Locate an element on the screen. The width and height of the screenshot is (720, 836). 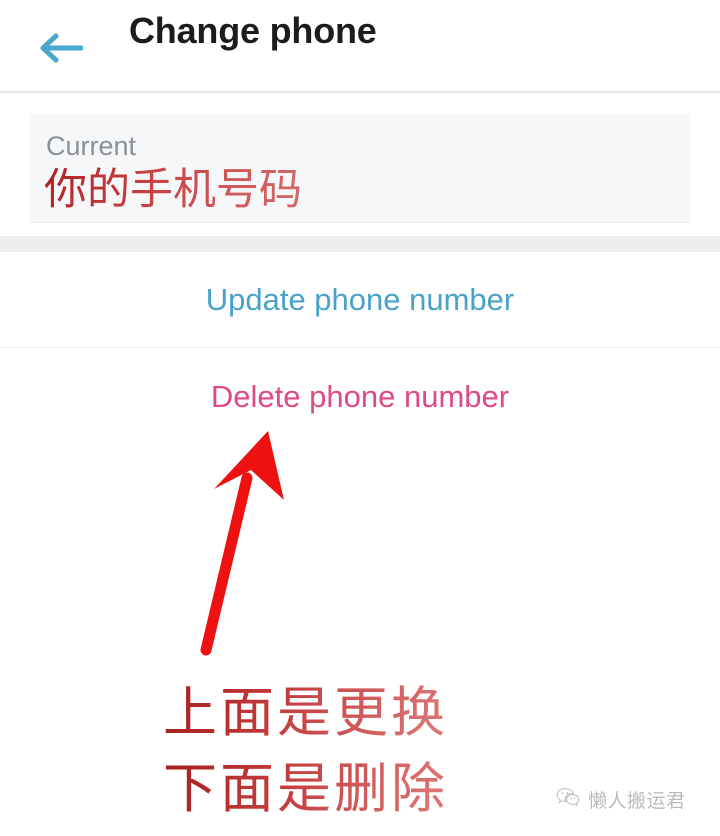
watermark: 懒人搬运君 is located at coordinates (621, 799).